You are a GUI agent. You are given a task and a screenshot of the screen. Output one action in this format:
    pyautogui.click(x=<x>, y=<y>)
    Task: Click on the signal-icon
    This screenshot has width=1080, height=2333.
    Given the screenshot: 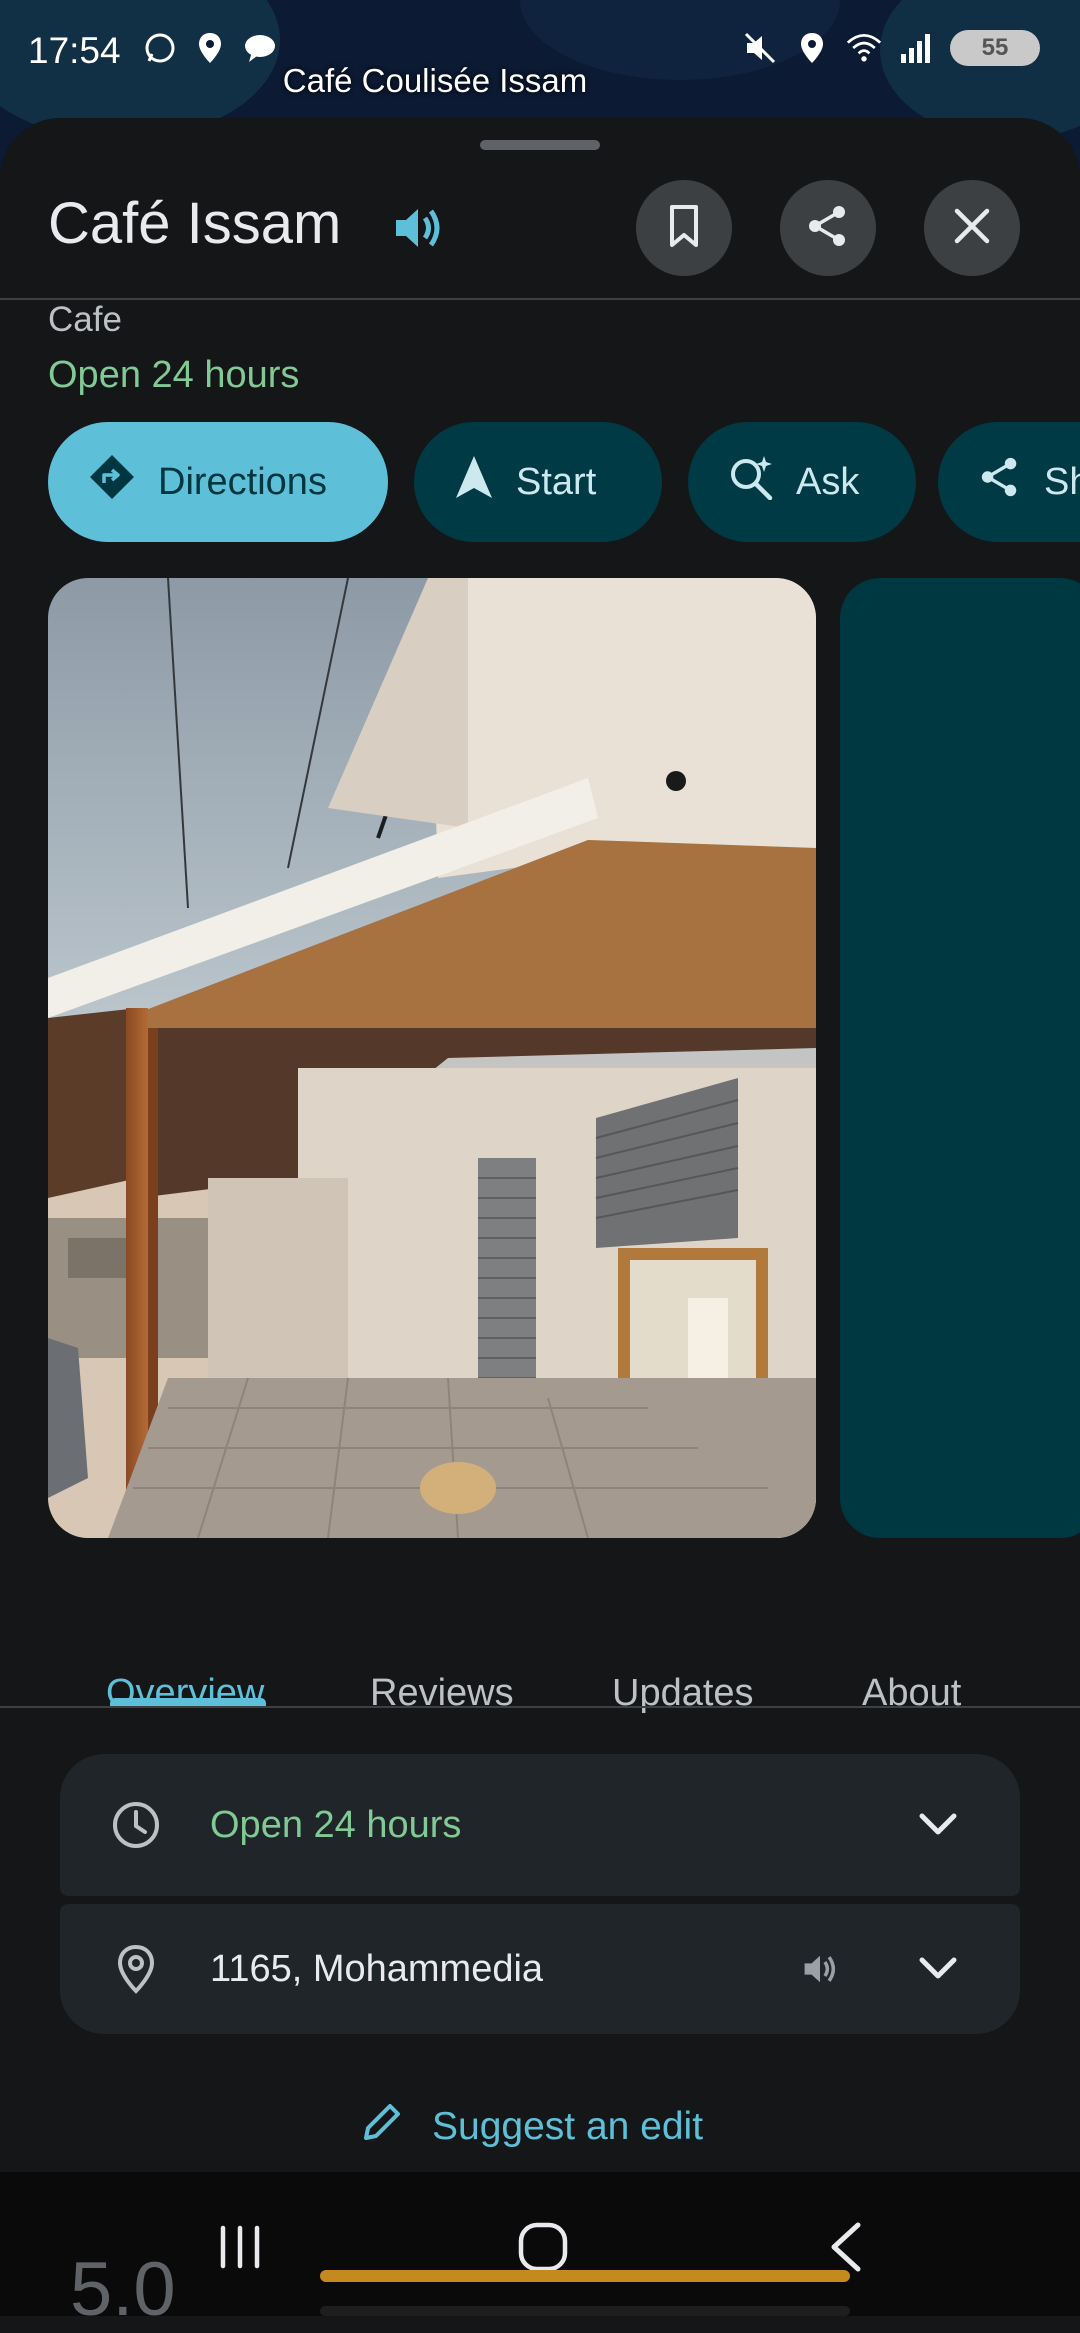 What is the action you would take?
    pyautogui.click(x=916, y=48)
    